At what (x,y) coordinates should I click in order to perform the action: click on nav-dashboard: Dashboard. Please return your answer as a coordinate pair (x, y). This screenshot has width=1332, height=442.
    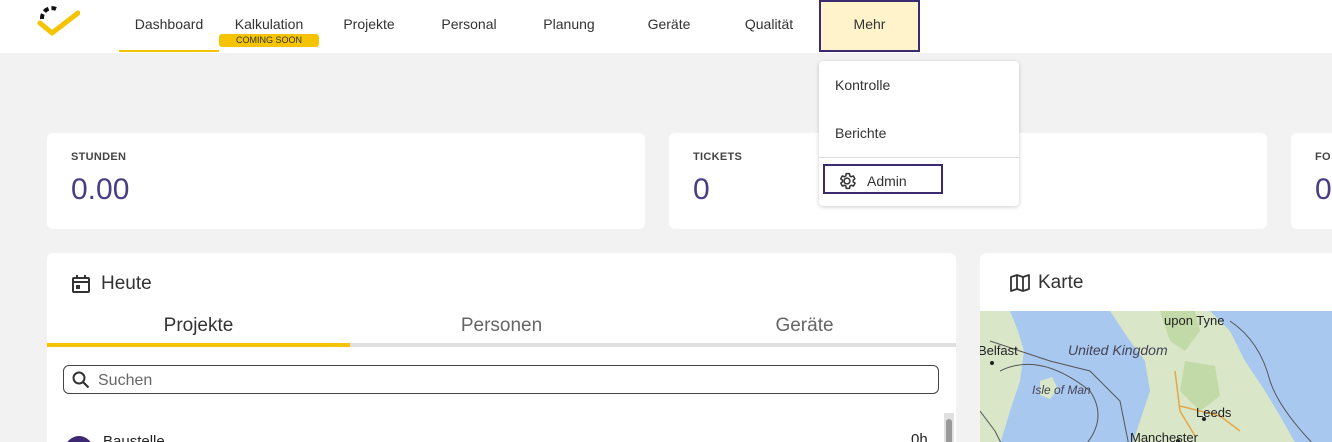
    Looking at the image, I should click on (169, 26).